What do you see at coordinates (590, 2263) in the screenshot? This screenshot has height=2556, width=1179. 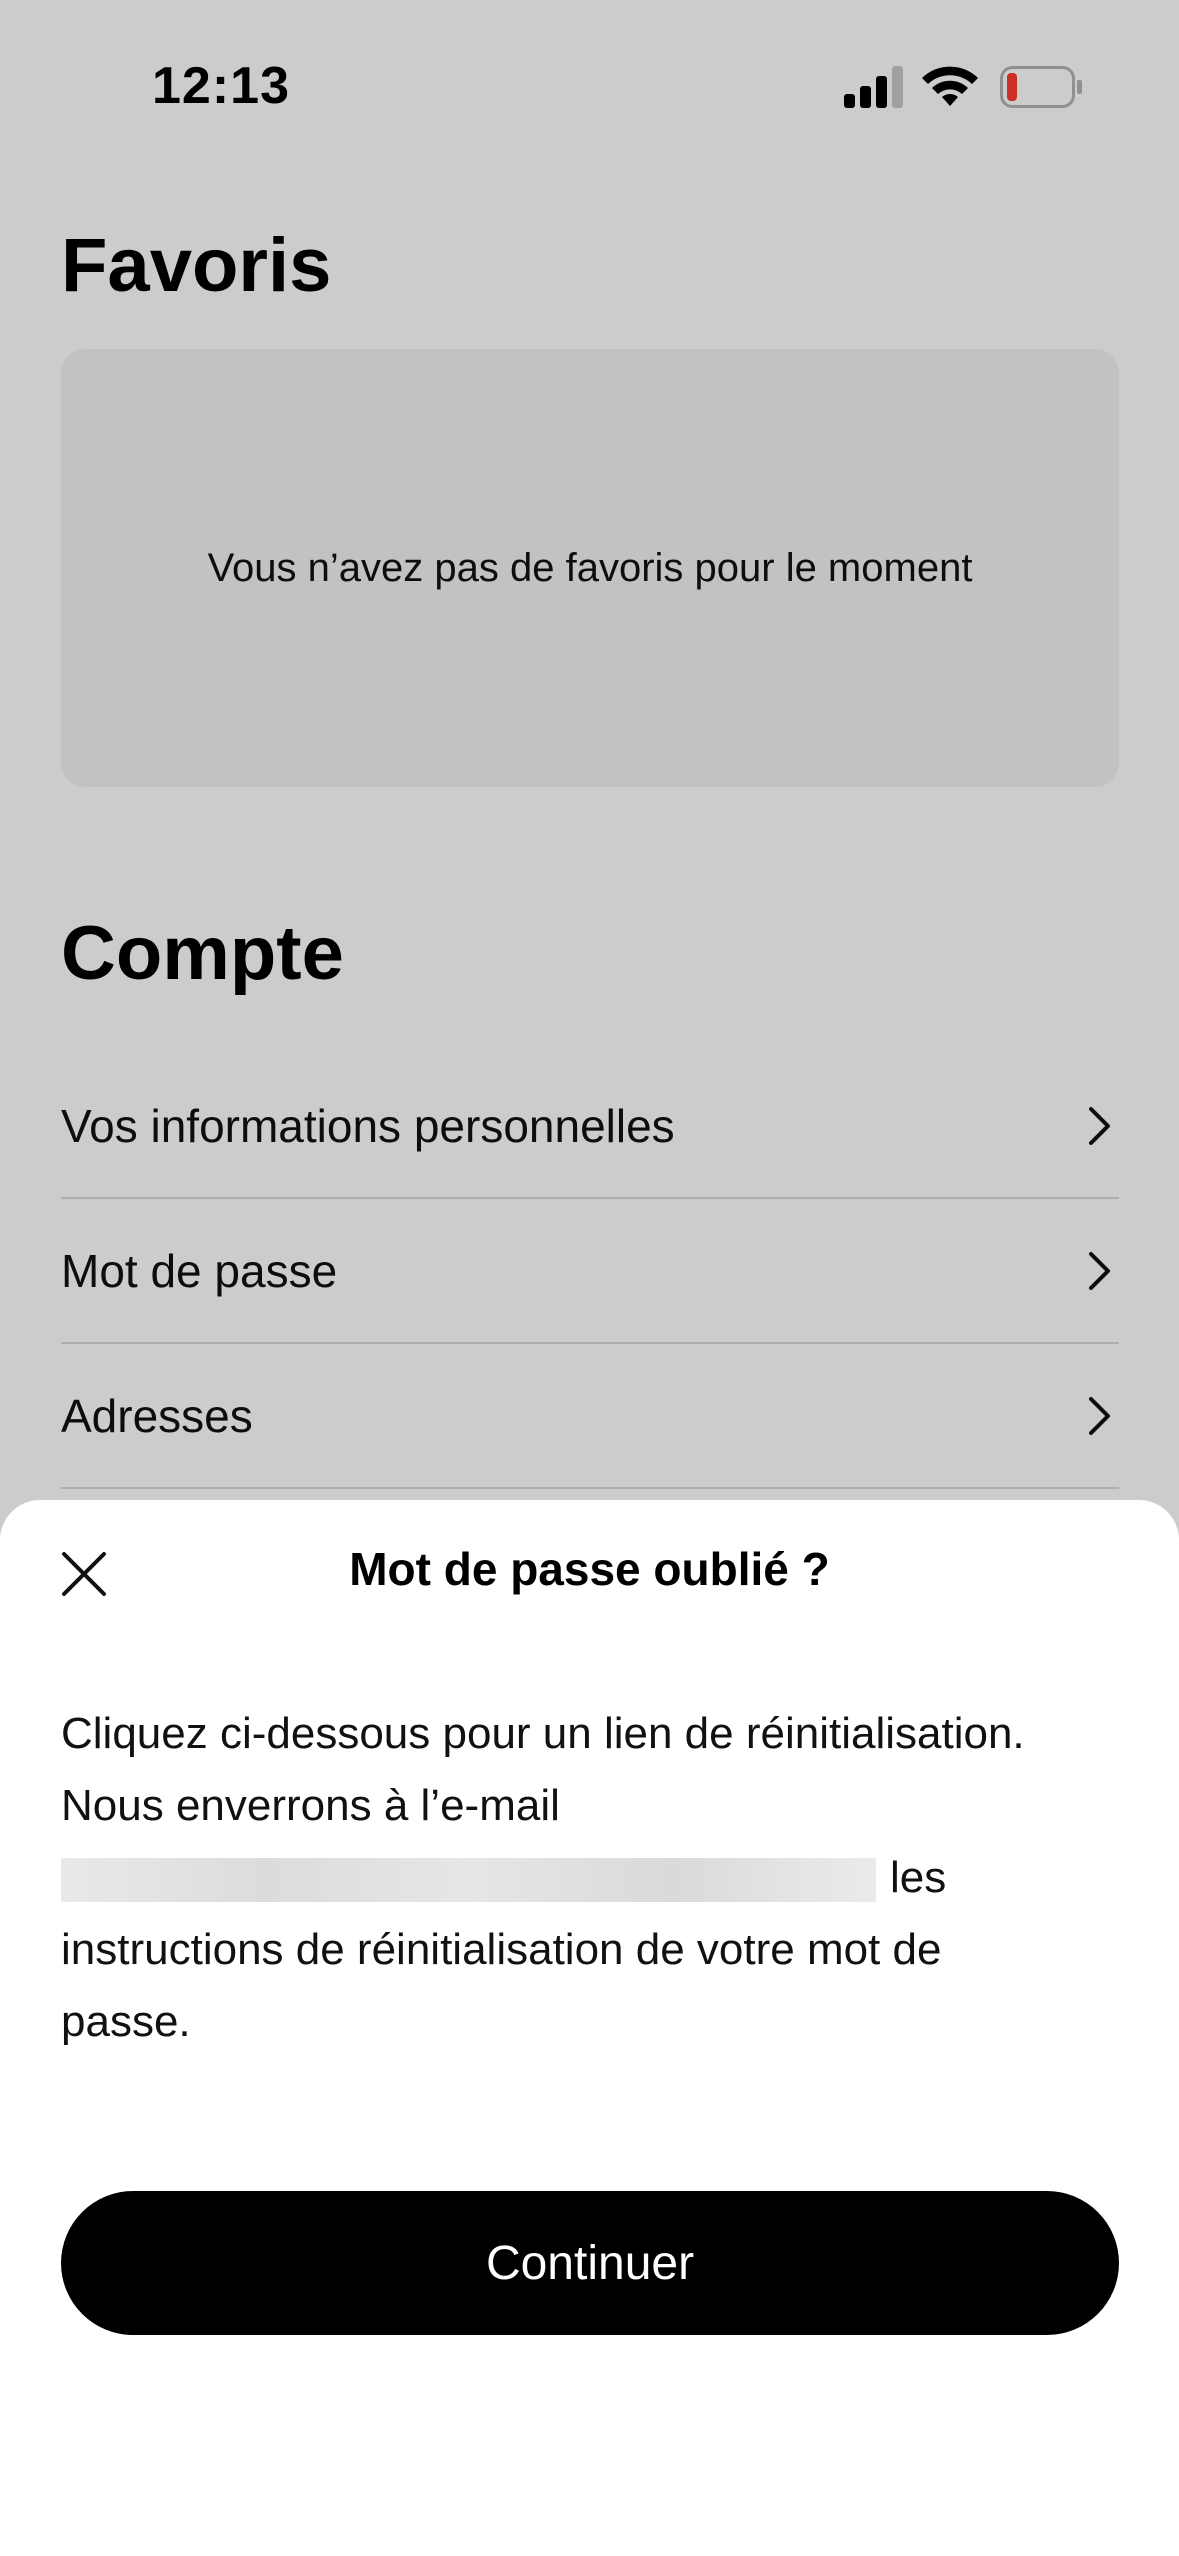 I see `continue-button: Continuer` at bounding box center [590, 2263].